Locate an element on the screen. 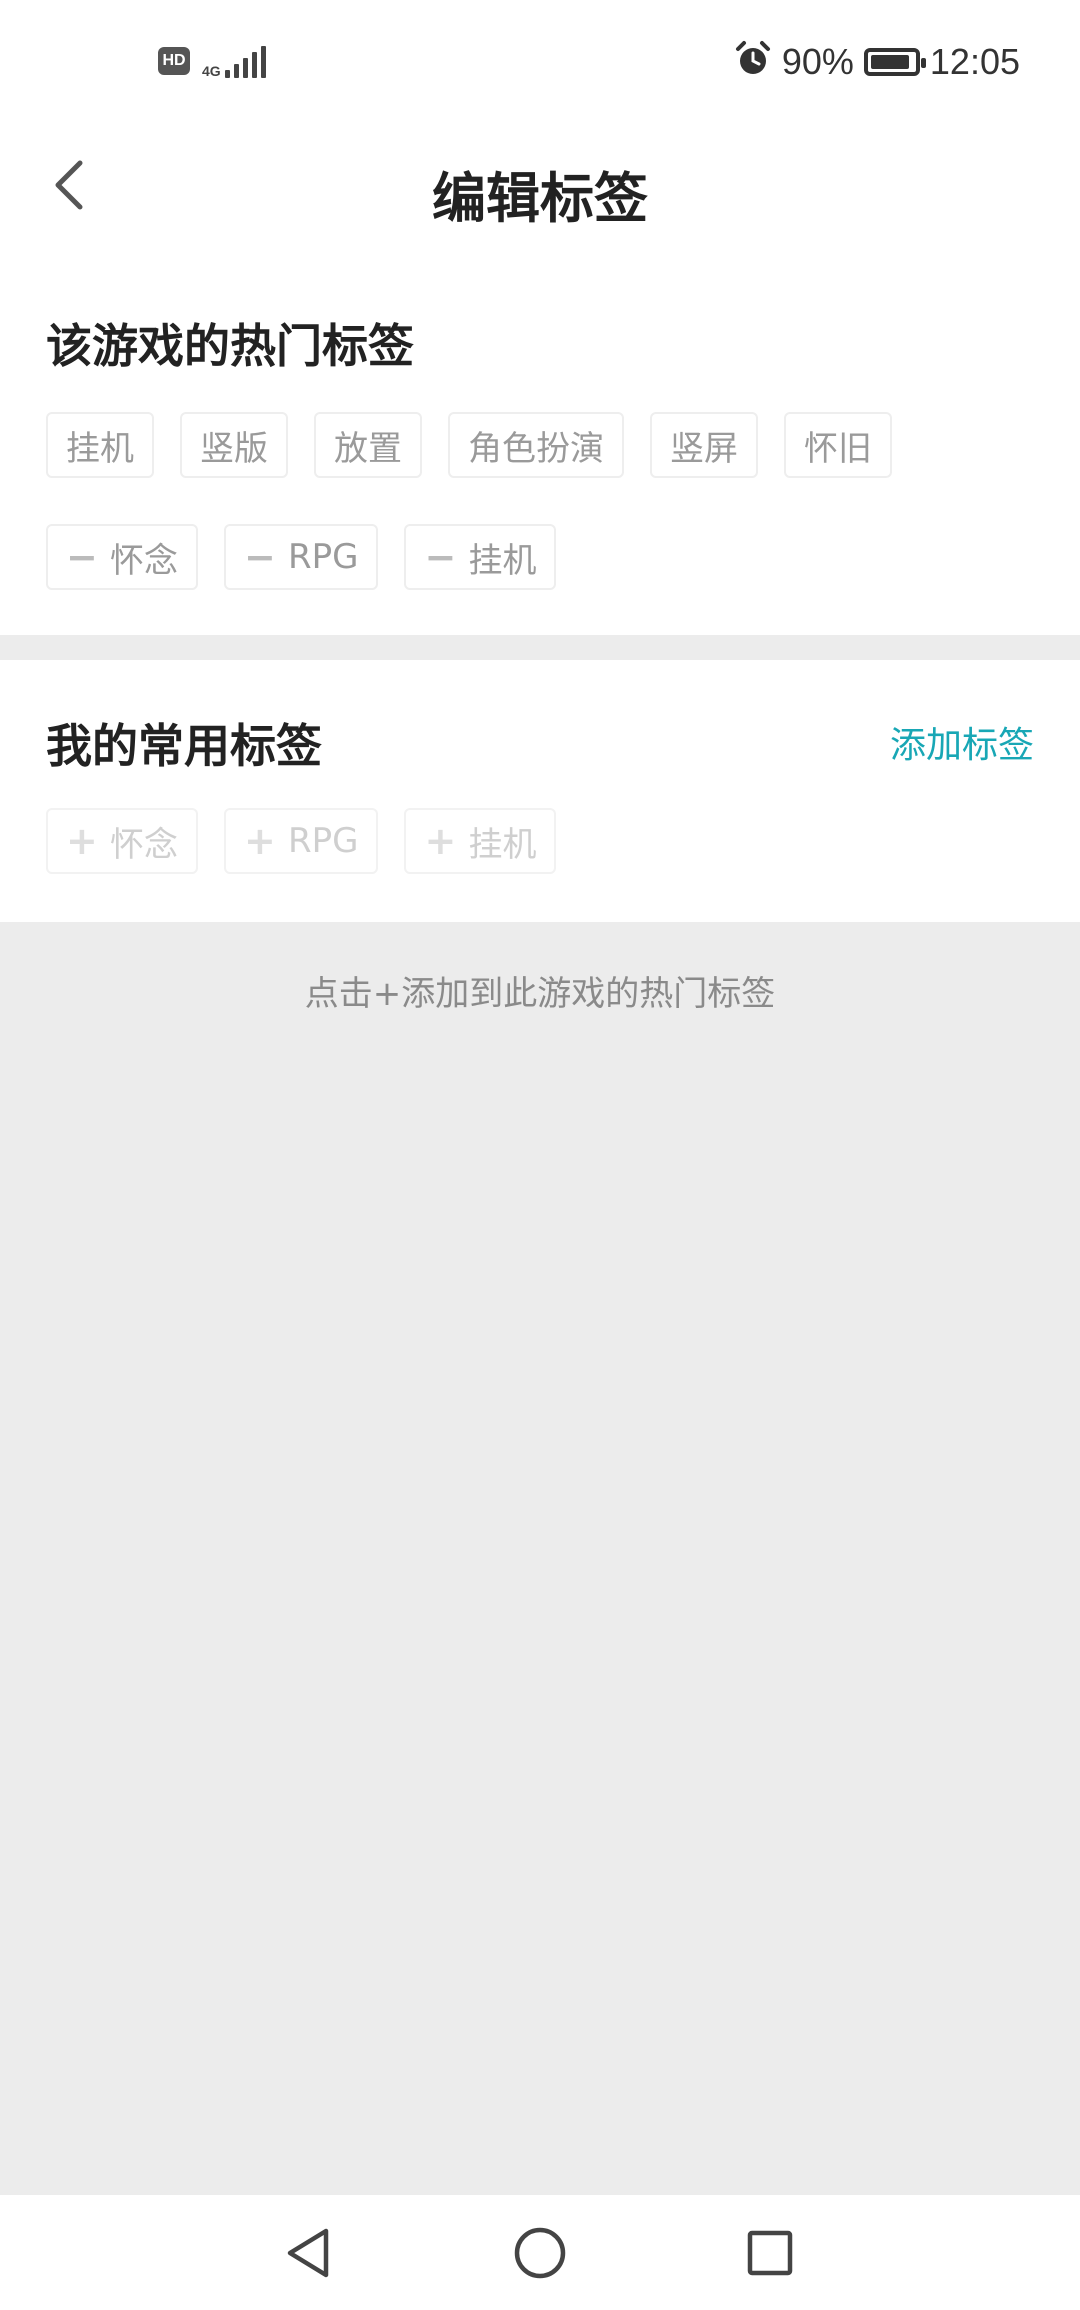 This screenshot has height=2310, width=1080. hot-tag: 角色扮演 is located at coordinates (536, 445).